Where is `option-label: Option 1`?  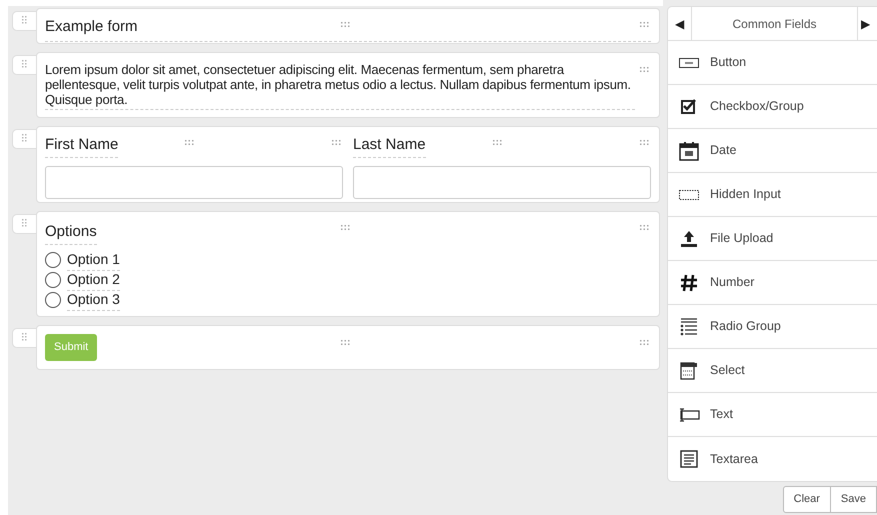 option-label: Option 1 is located at coordinates (93, 259).